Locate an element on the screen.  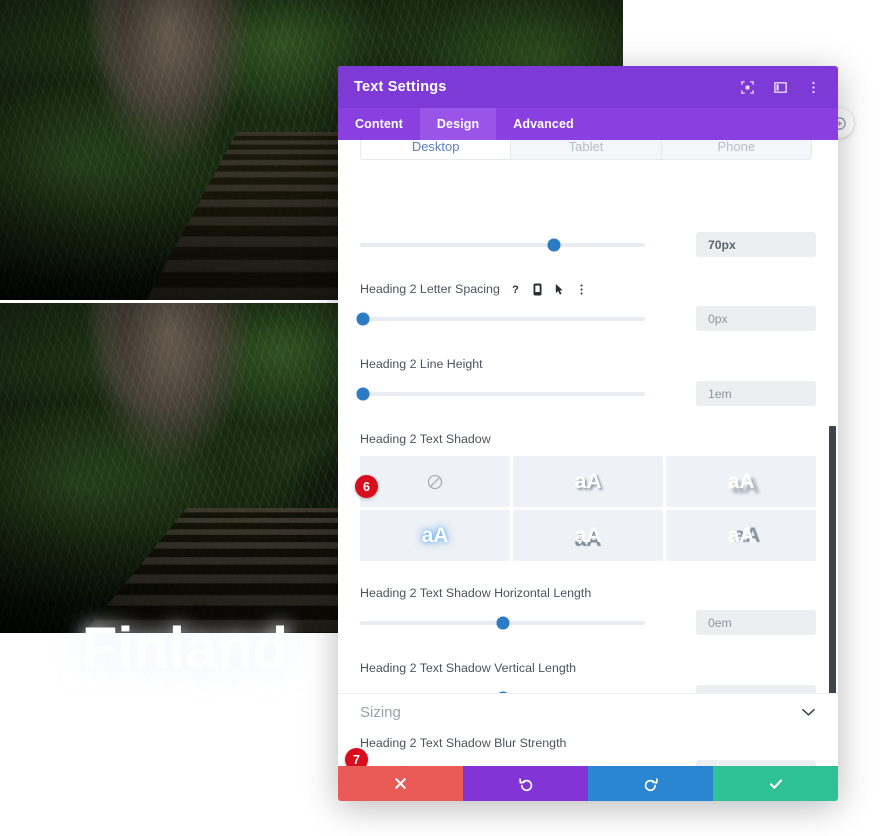
fullscreen-icon is located at coordinates (747, 87).